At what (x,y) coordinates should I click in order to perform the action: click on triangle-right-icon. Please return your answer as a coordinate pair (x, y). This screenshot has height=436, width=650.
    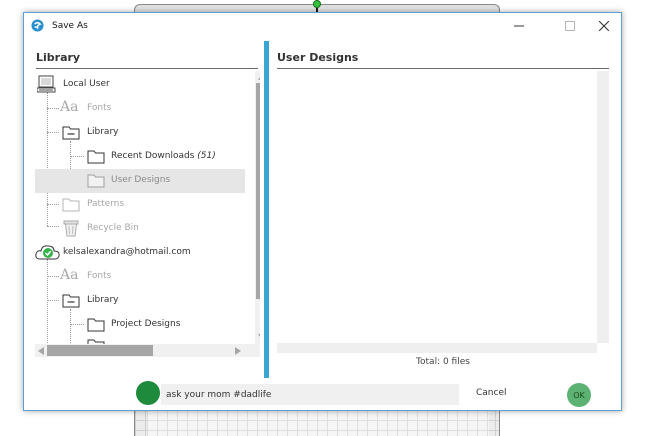
    Looking at the image, I should click on (238, 350).